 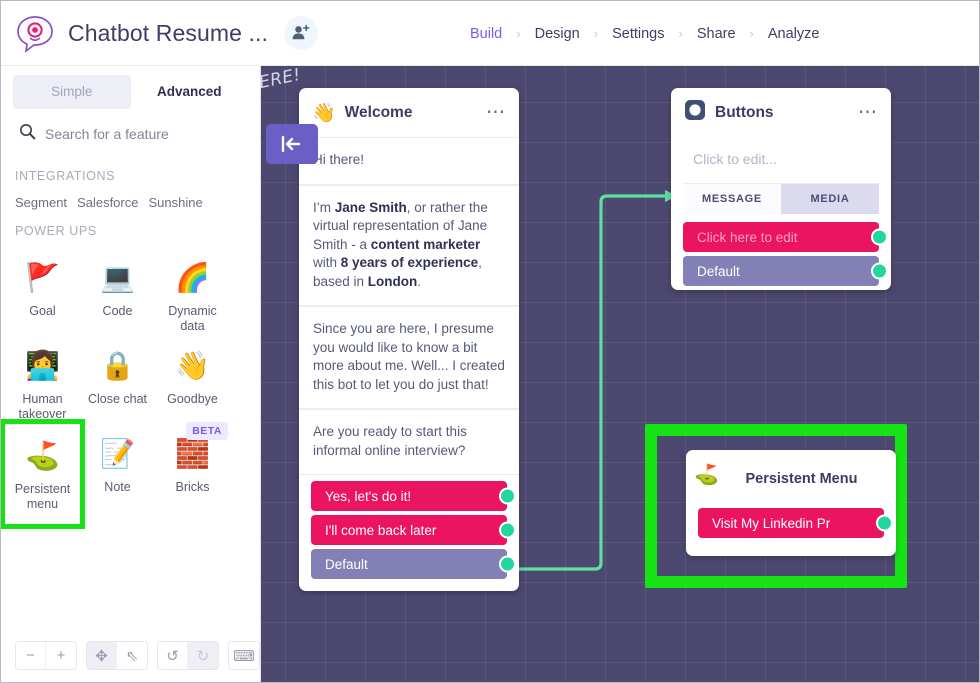 I want to click on integration-segment: Segment, so click(x=41, y=202).